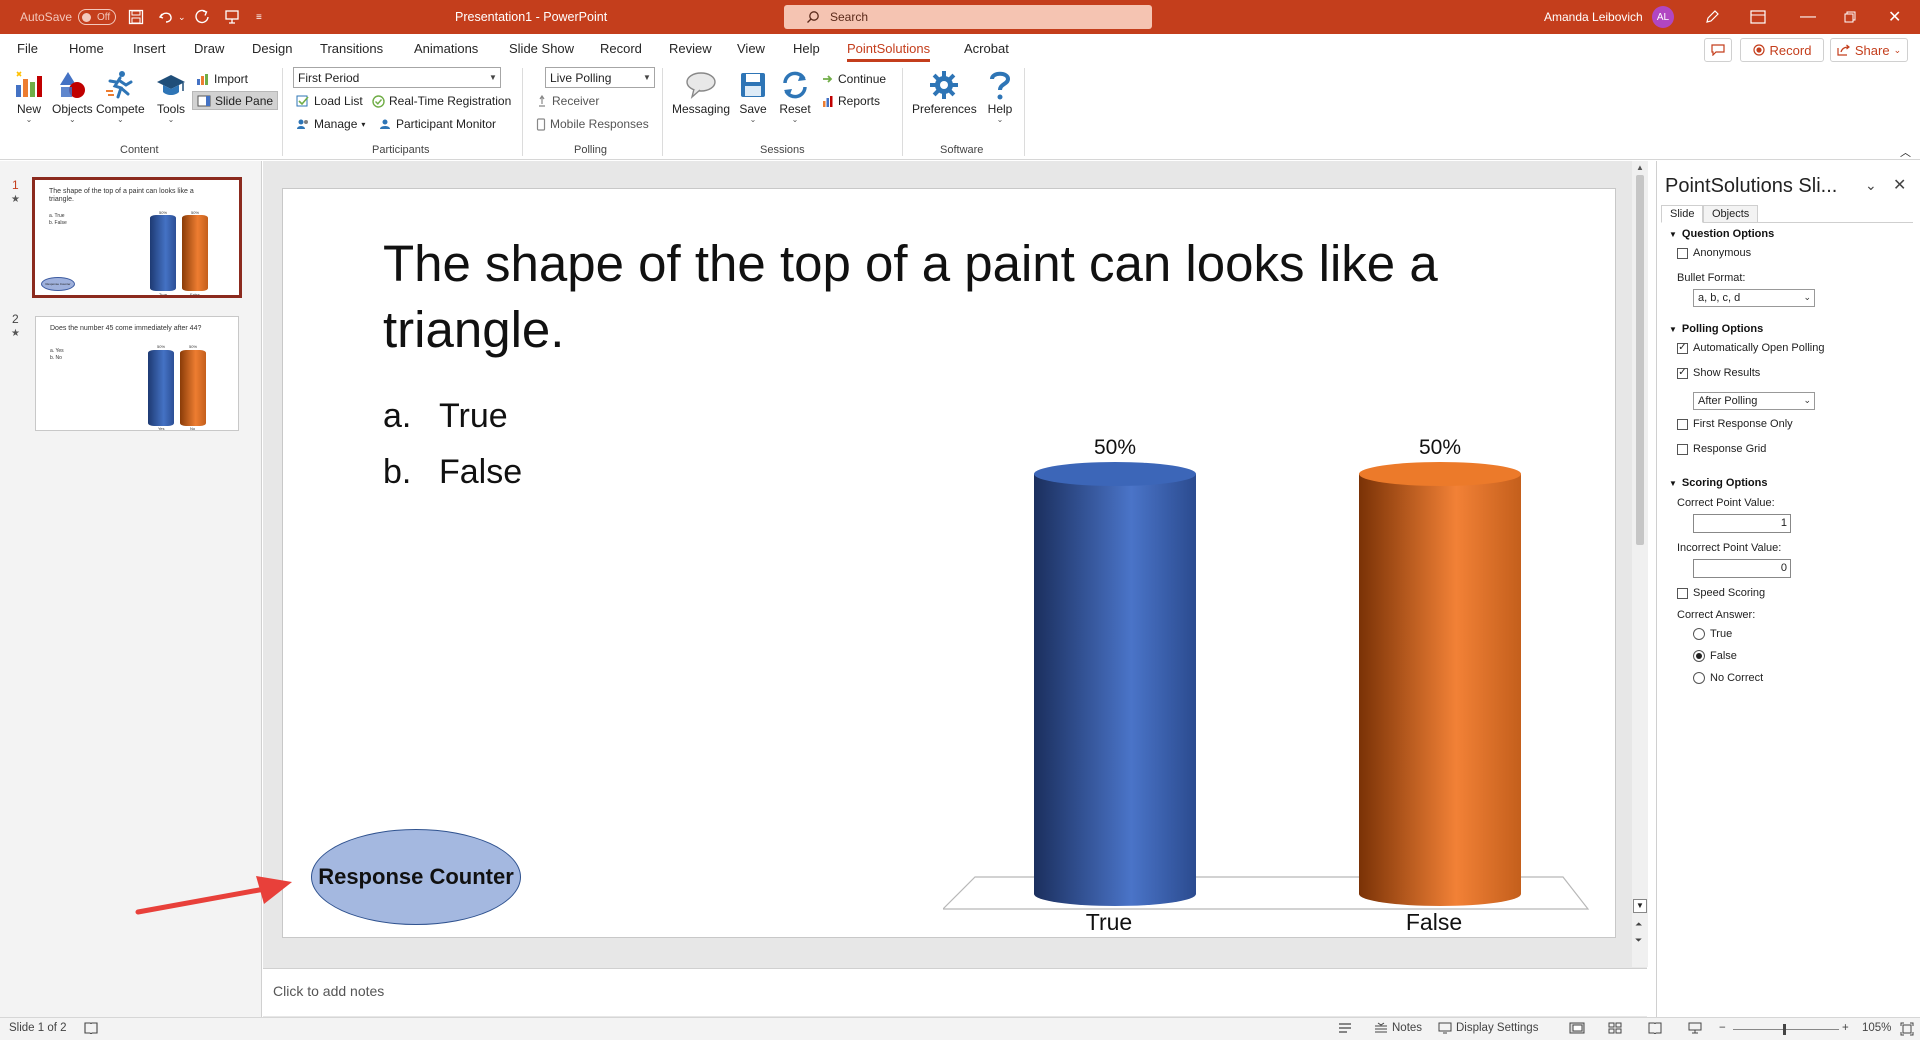 This screenshot has width=1920, height=1040. I want to click on question-options-header: ▼ Question Options, so click(1721, 234).